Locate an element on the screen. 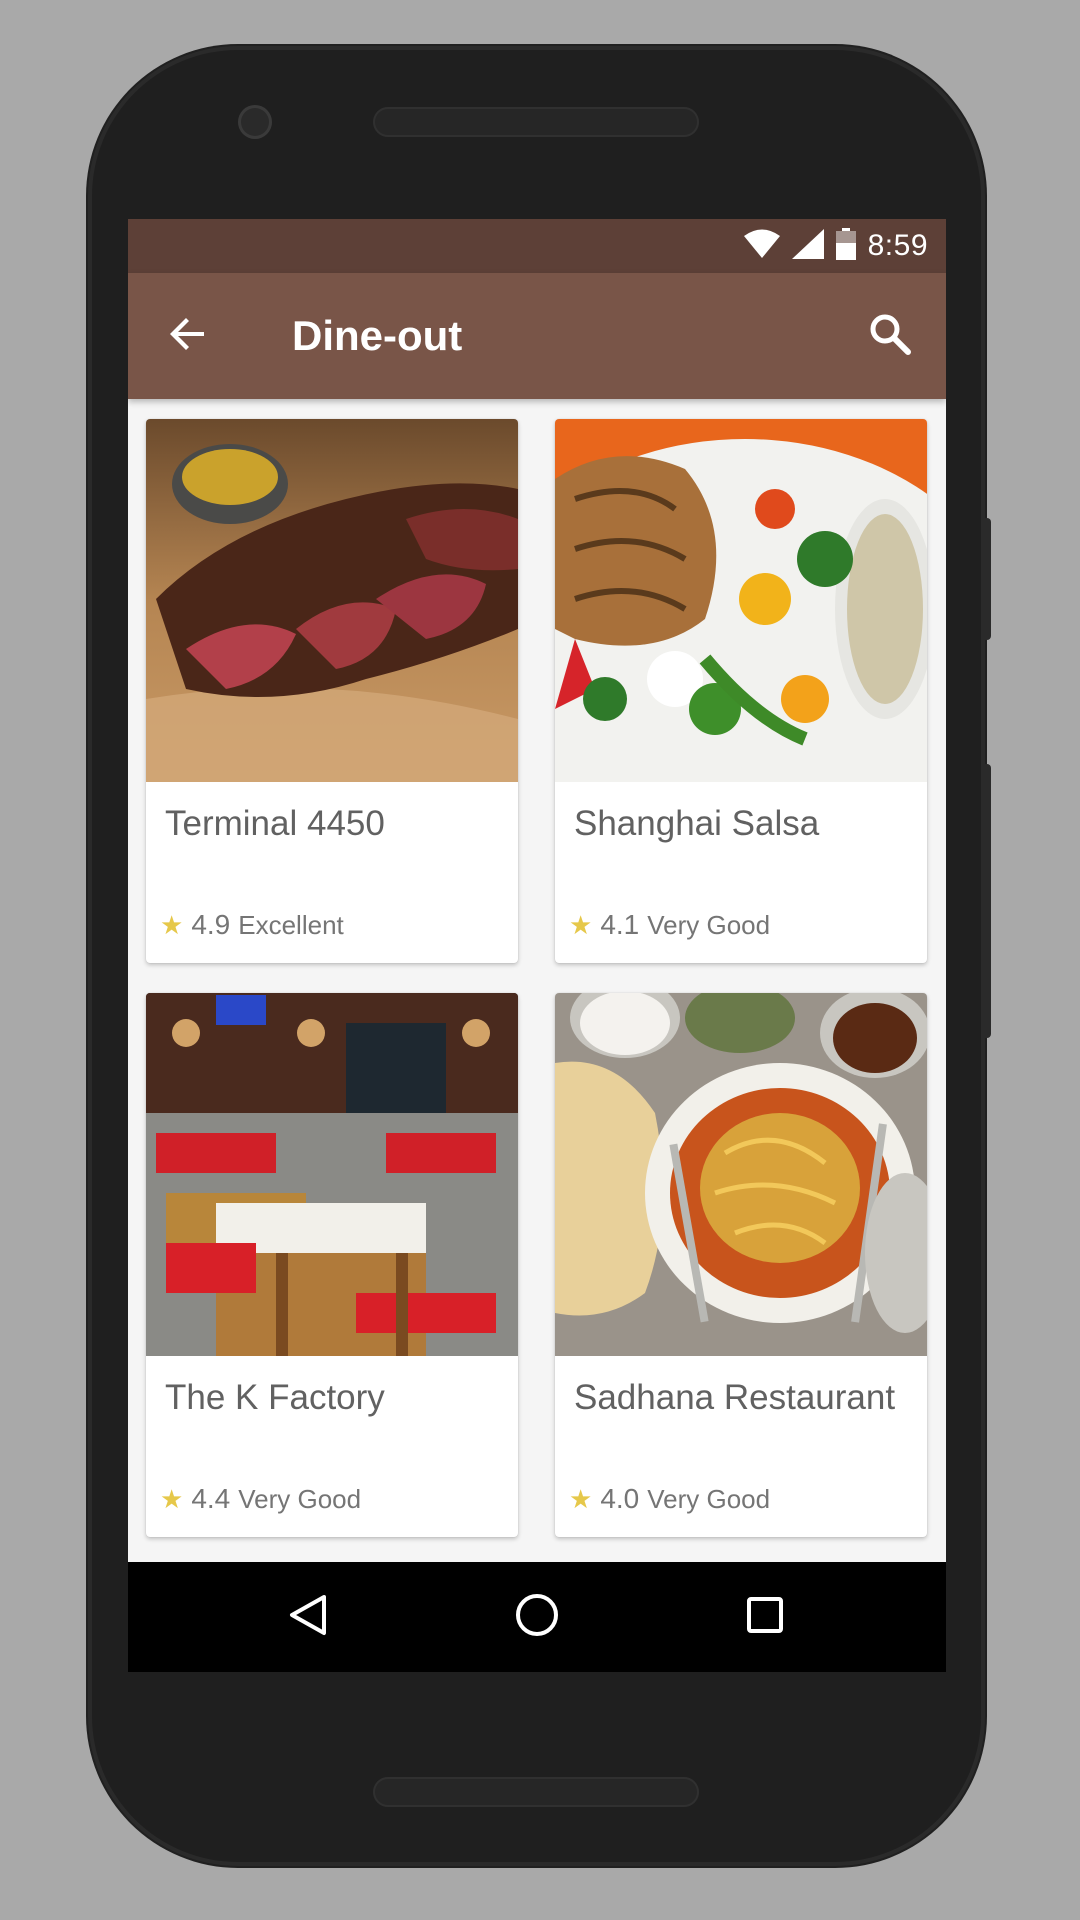 This screenshot has width=1080, height=1920. restaurant-rating: ★ 4.4 Very Good is located at coordinates (260, 1499).